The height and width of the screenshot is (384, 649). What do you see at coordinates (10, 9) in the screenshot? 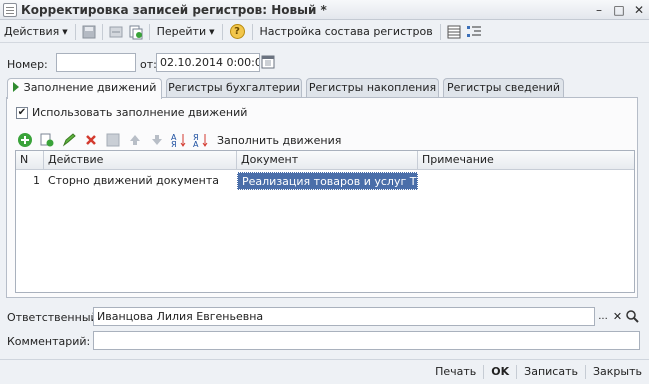
I see `document-icon` at bounding box center [10, 9].